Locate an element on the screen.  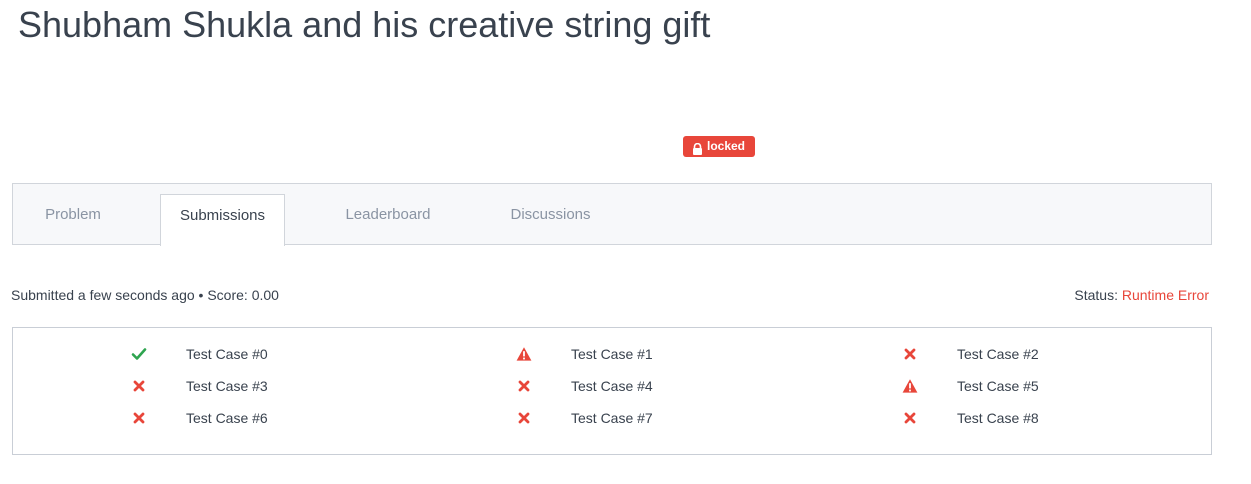
test-case-item: Test Case #7 is located at coordinates (584, 418).